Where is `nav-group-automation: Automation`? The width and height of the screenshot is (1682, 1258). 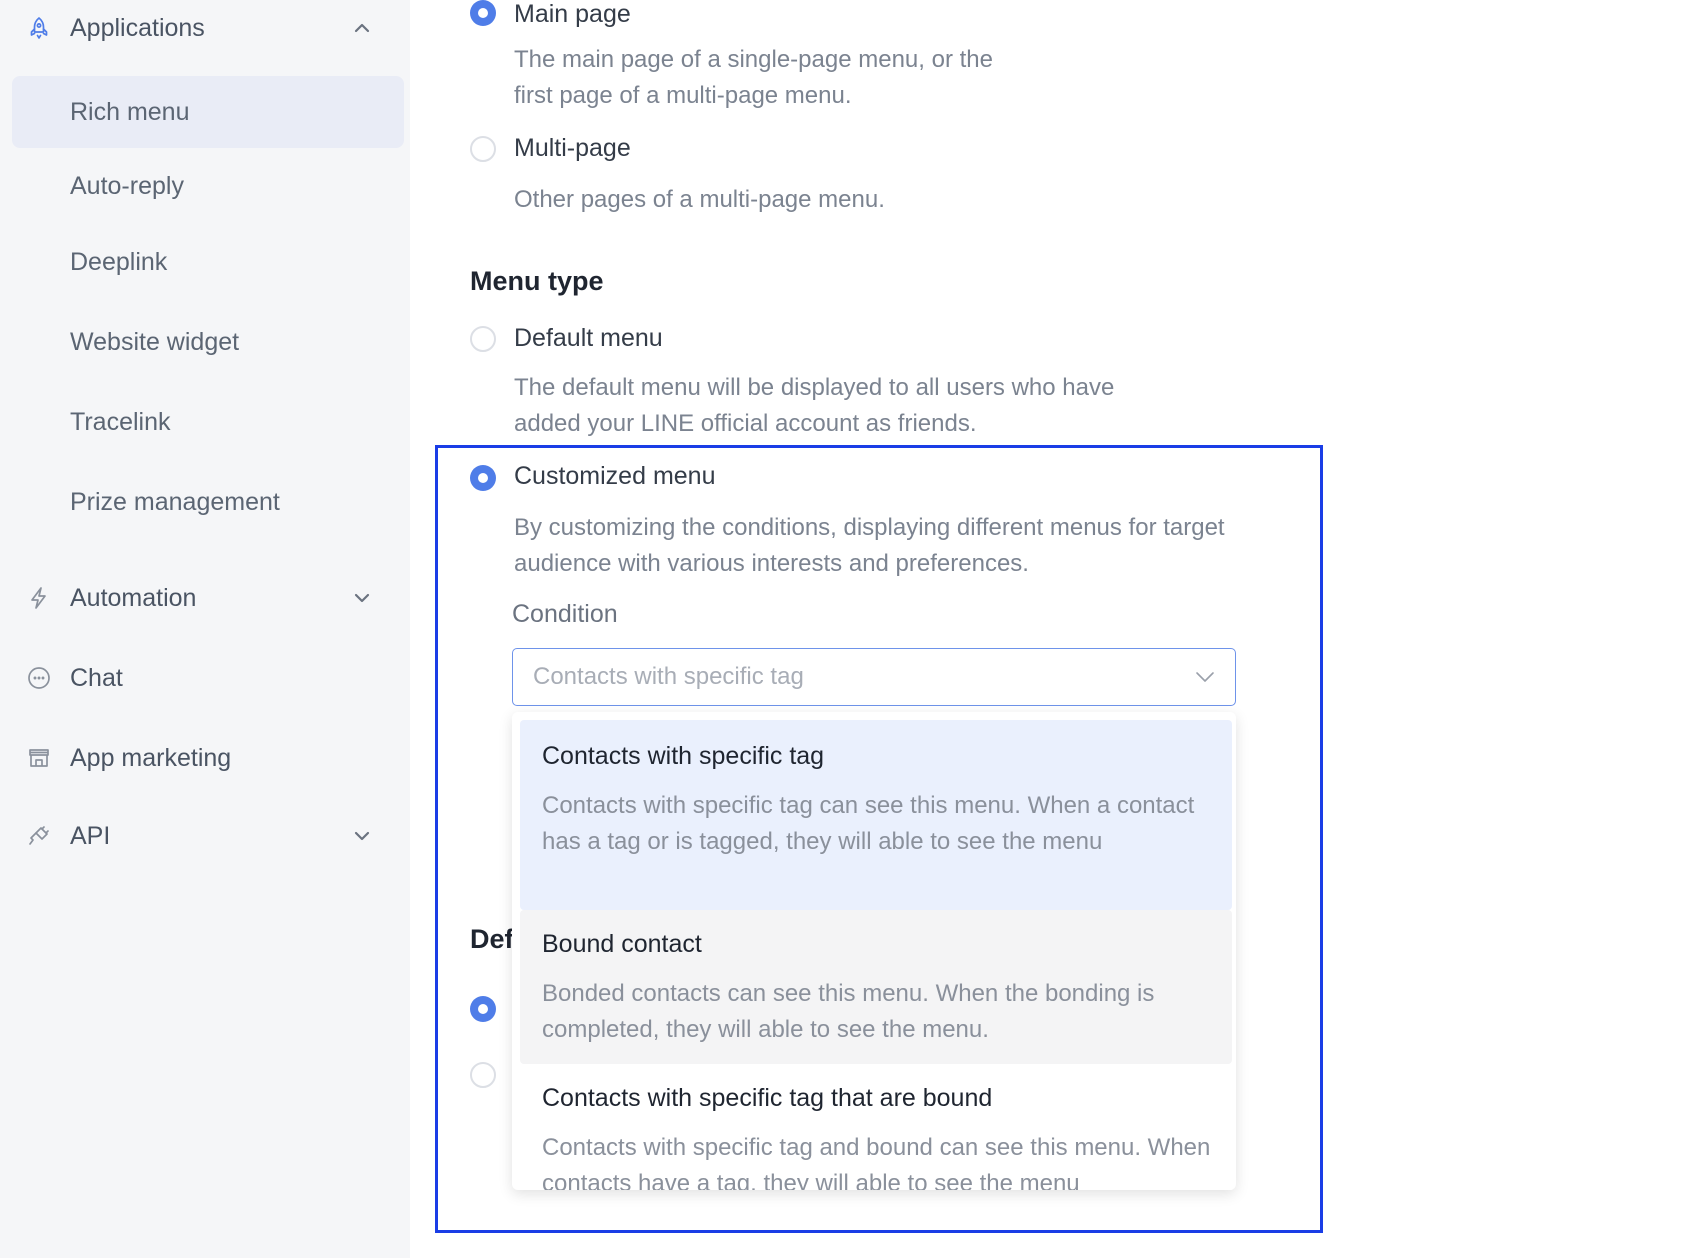
nav-group-automation: Automation is located at coordinates (205, 598).